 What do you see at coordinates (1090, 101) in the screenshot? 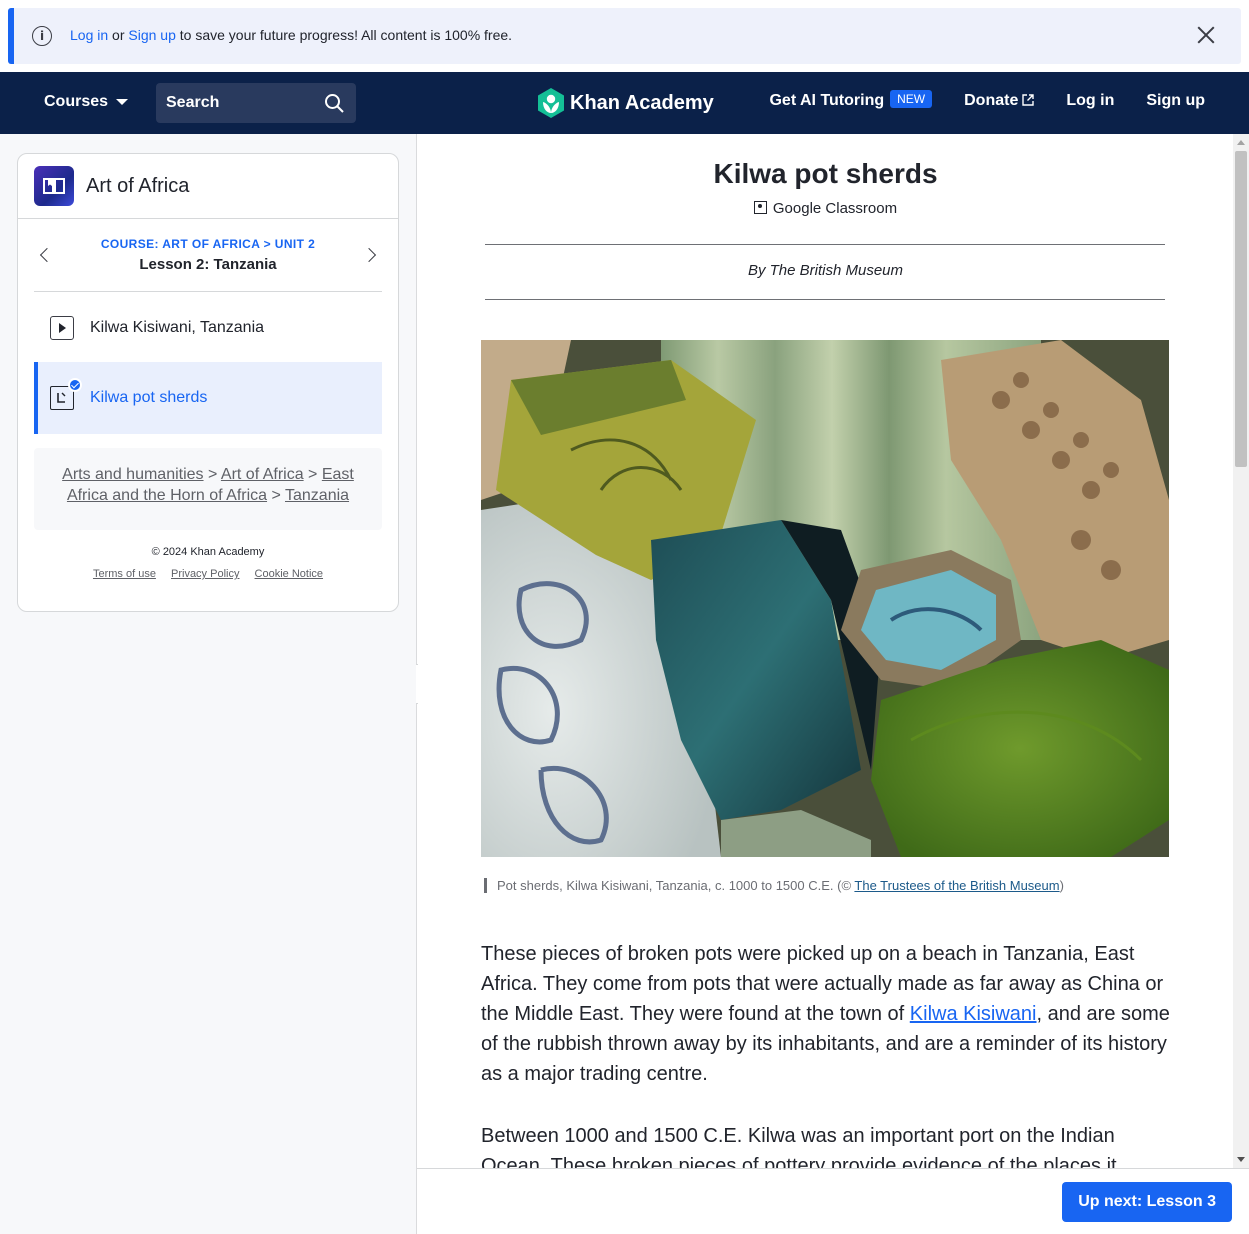
I see `login-link: Log in` at bounding box center [1090, 101].